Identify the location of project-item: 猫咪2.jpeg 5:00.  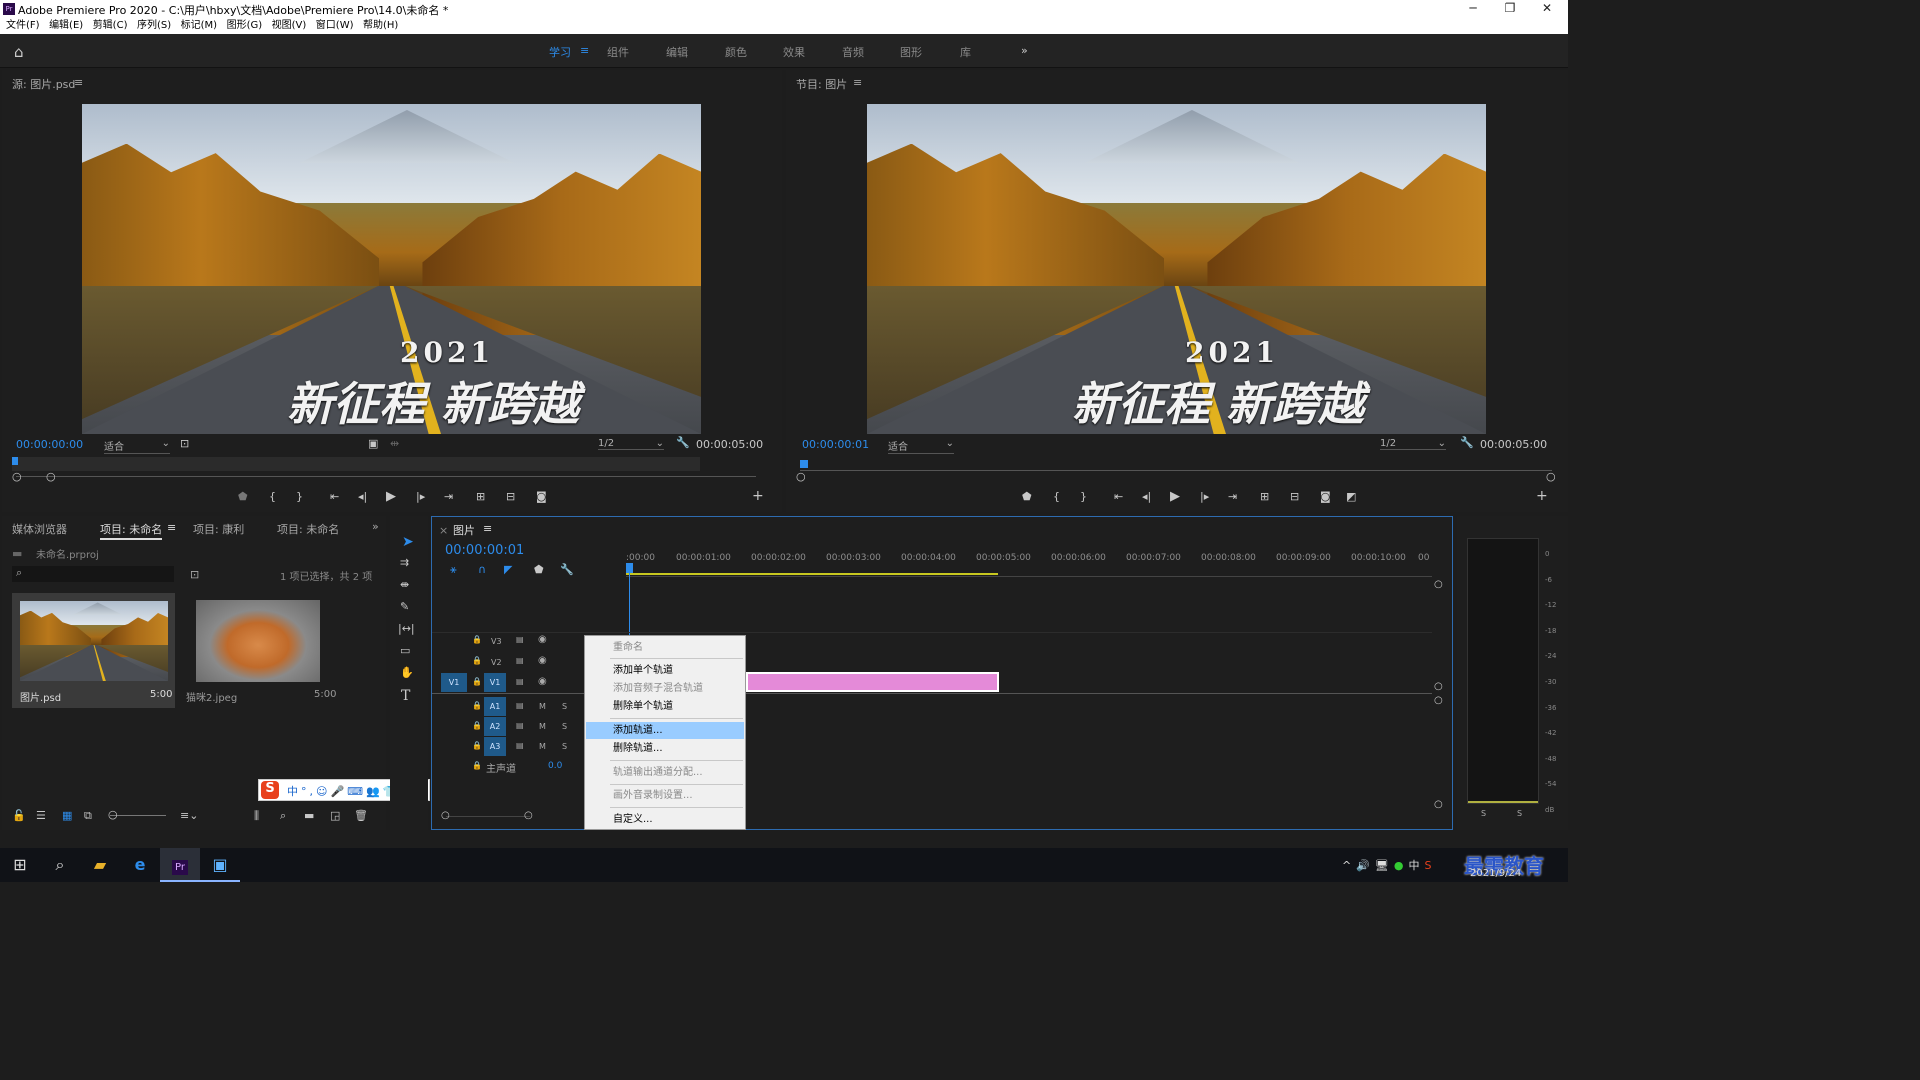
(260, 650).